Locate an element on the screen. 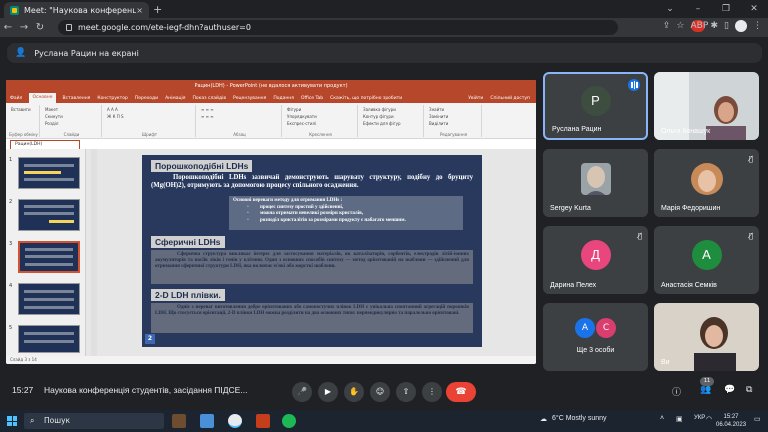  menu-item: Переходи is located at coordinates (146, 98).